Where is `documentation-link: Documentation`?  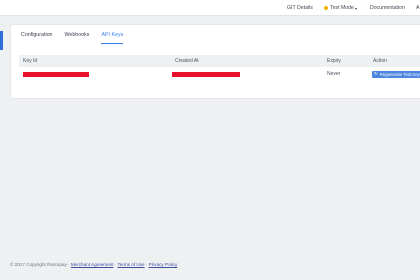 documentation-link: Documentation is located at coordinates (387, 8).